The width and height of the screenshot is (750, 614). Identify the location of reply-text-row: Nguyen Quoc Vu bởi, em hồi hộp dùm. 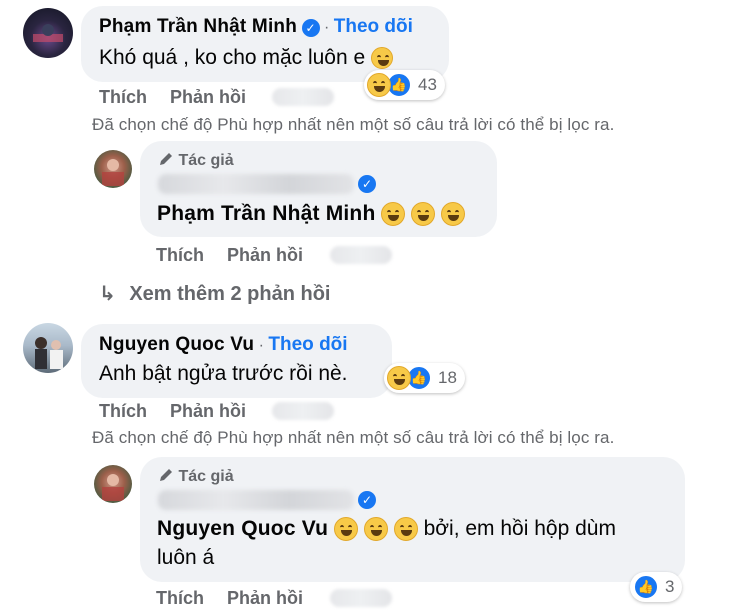
(386, 529).